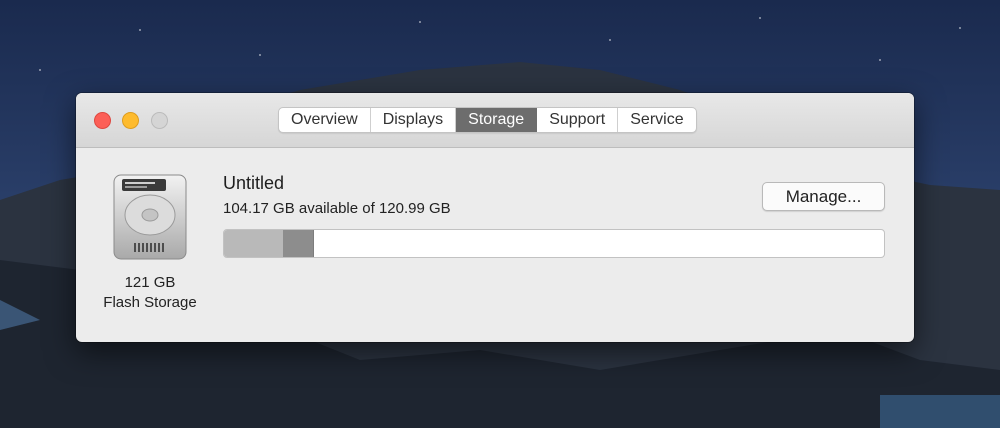 The height and width of the screenshot is (428, 1000). I want to click on close-button, so click(102, 120).